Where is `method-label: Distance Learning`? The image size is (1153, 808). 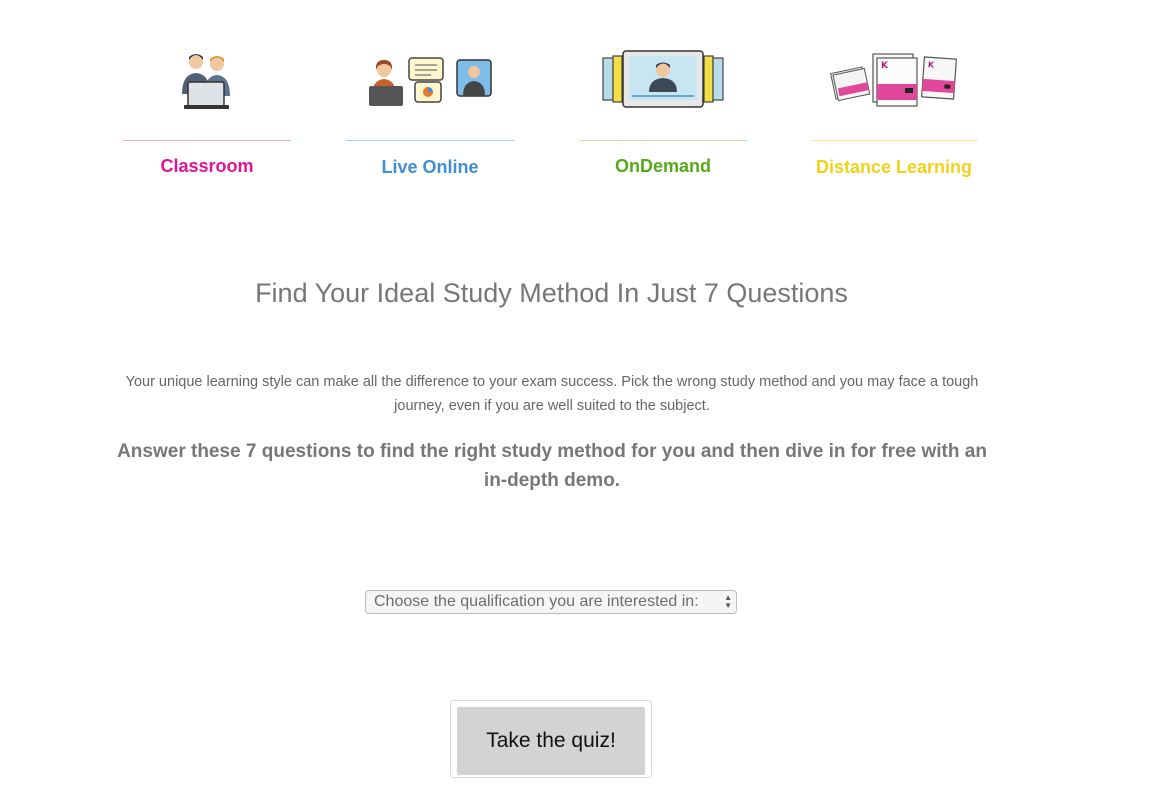 method-label: Distance Learning is located at coordinates (894, 167).